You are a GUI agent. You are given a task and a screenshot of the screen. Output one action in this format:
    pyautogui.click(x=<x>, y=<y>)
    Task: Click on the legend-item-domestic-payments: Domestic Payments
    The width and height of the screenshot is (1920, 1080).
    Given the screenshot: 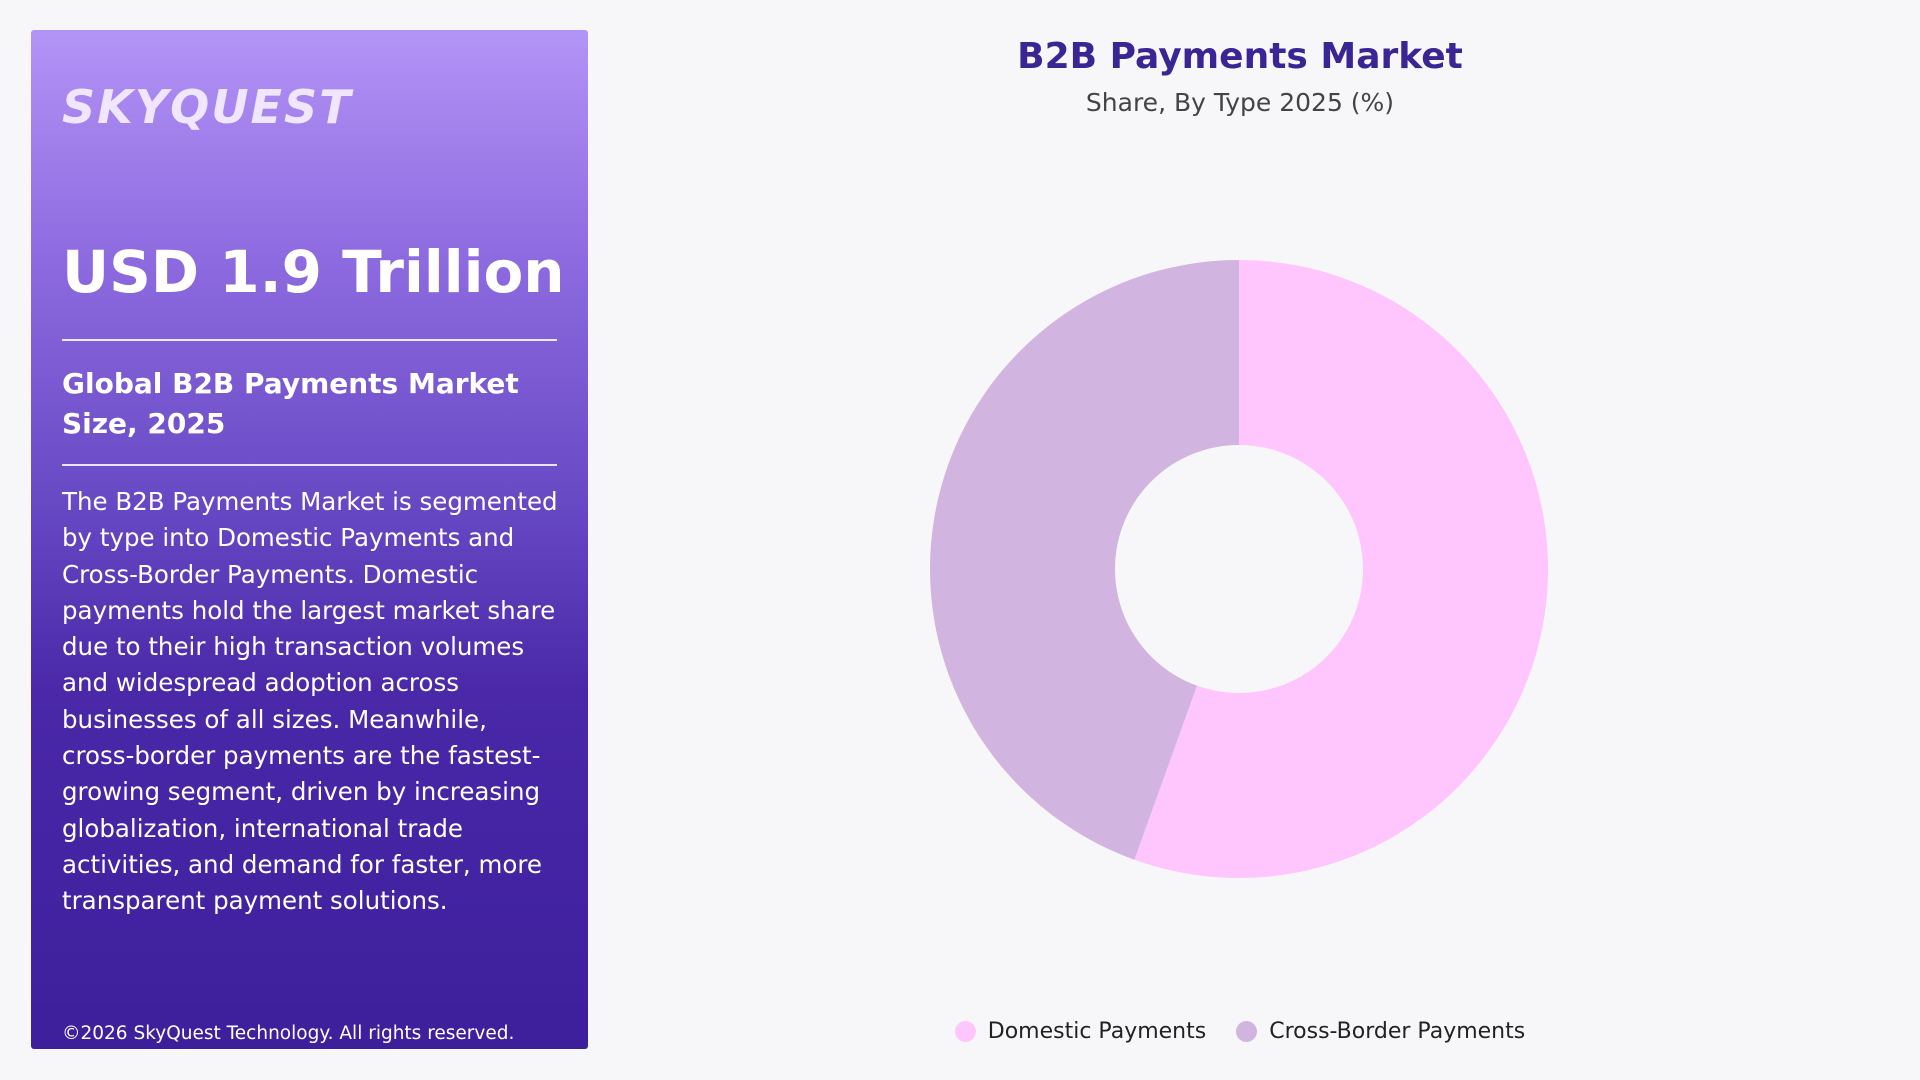 What is the action you would take?
    pyautogui.click(x=1080, y=1031)
    